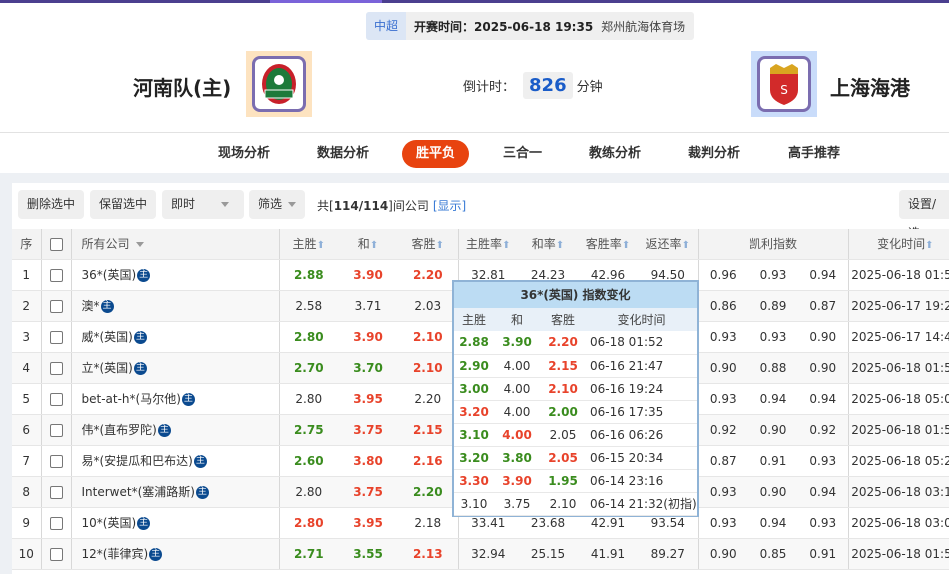  What do you see at coordinates (174, 368) in the screenshot?
I see `company-name: 立*(英国) 主` at bounding box center [174, 368].